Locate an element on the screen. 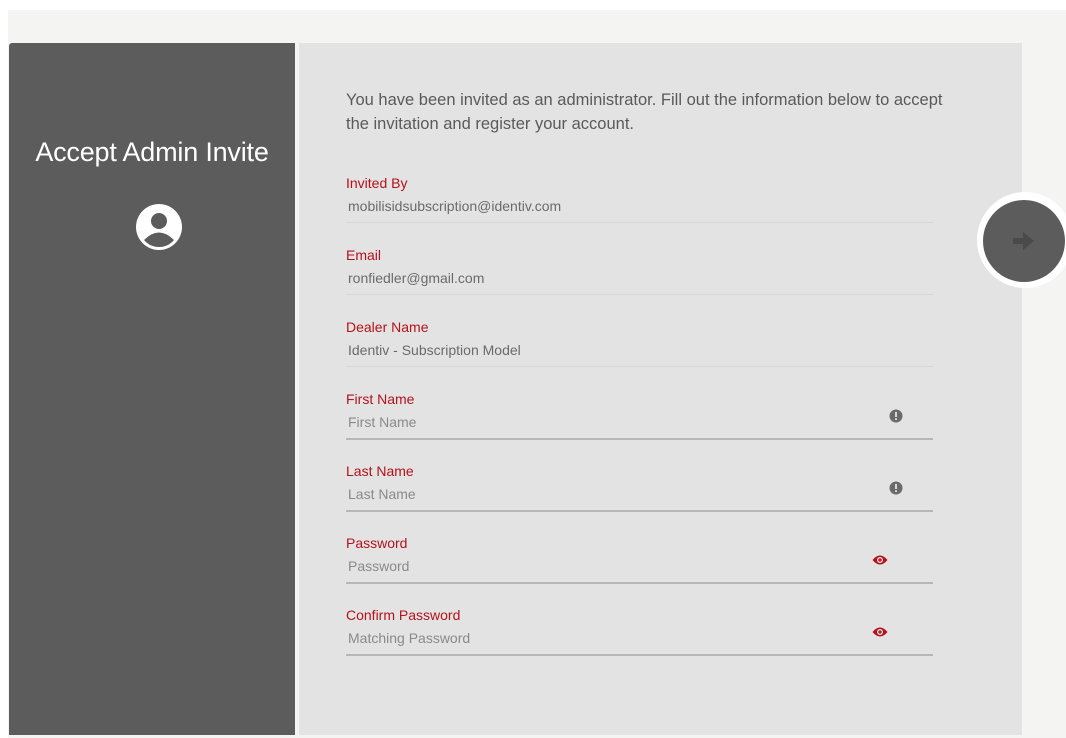  first-name-field: First Name is located at coordinates (639, 416).